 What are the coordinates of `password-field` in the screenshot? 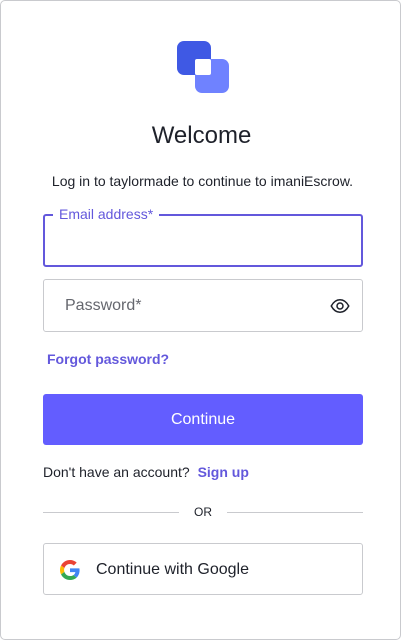 It's located at (203, 305).